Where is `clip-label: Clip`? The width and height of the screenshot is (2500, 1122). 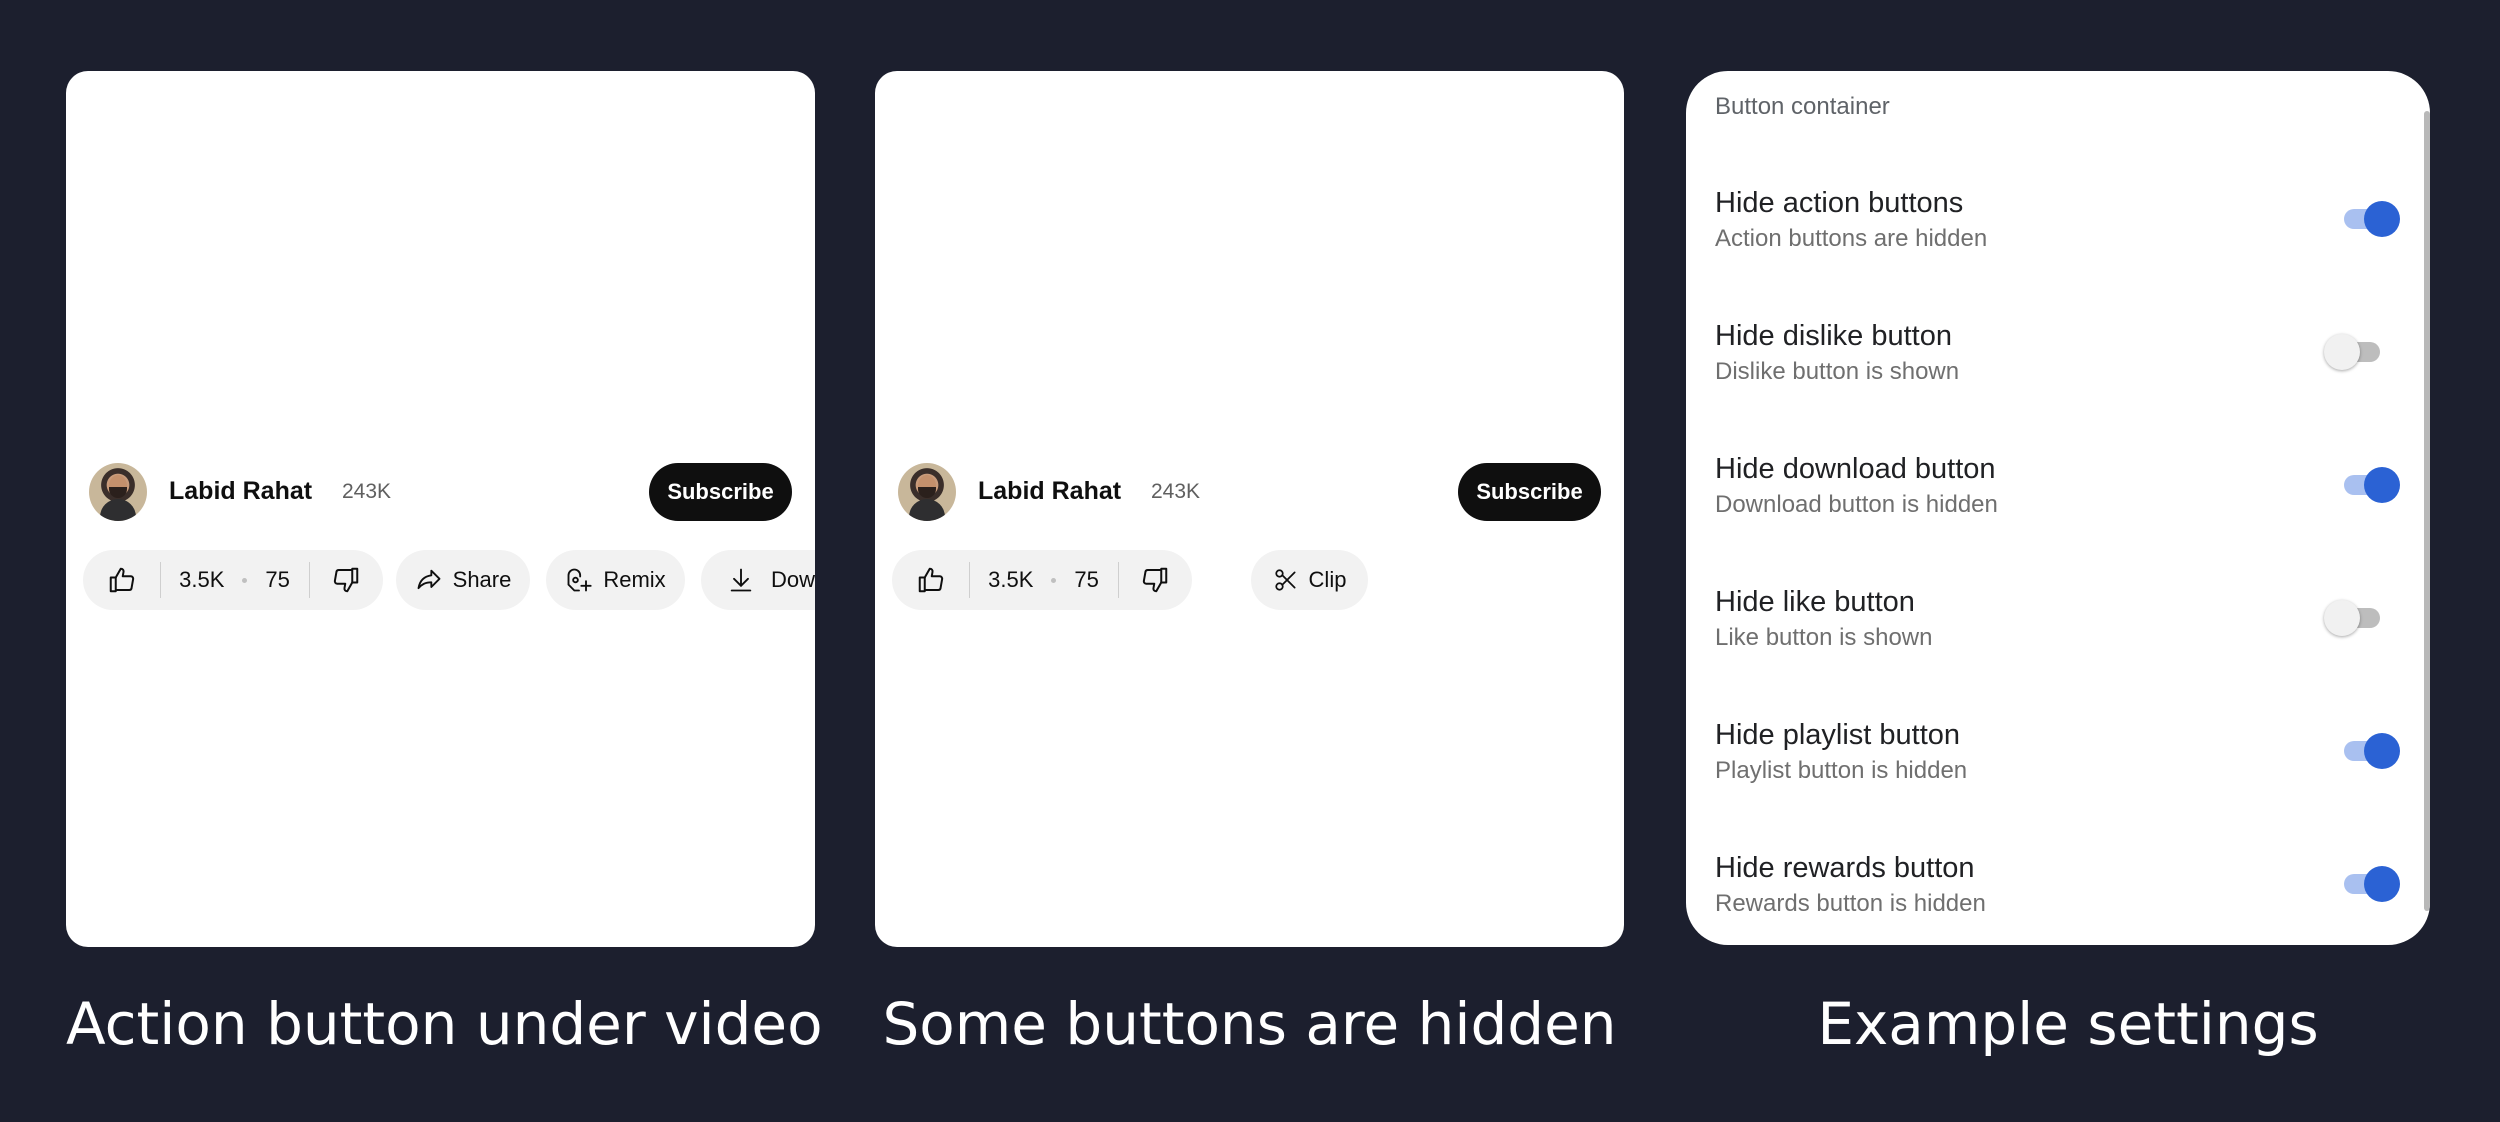 clip-label: Clip is located at coordinates (1327, 579).